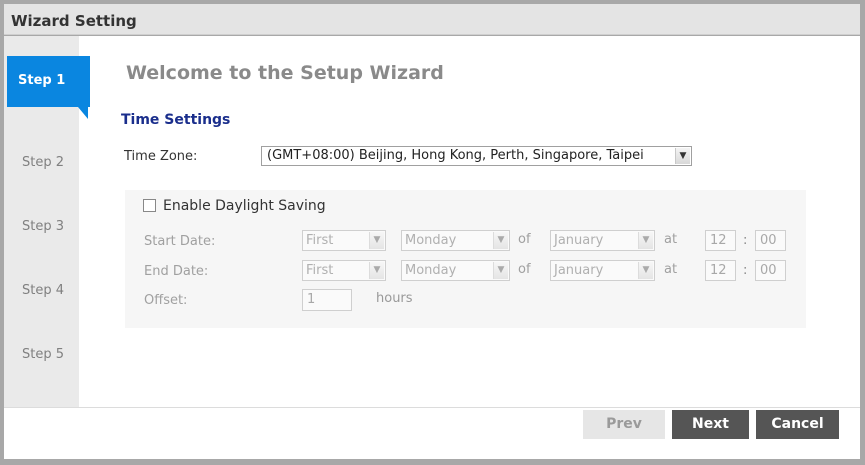 The height and width of the screenshot is (465, 865). I want to click on offset-label: Offset:, so click(166, 300).